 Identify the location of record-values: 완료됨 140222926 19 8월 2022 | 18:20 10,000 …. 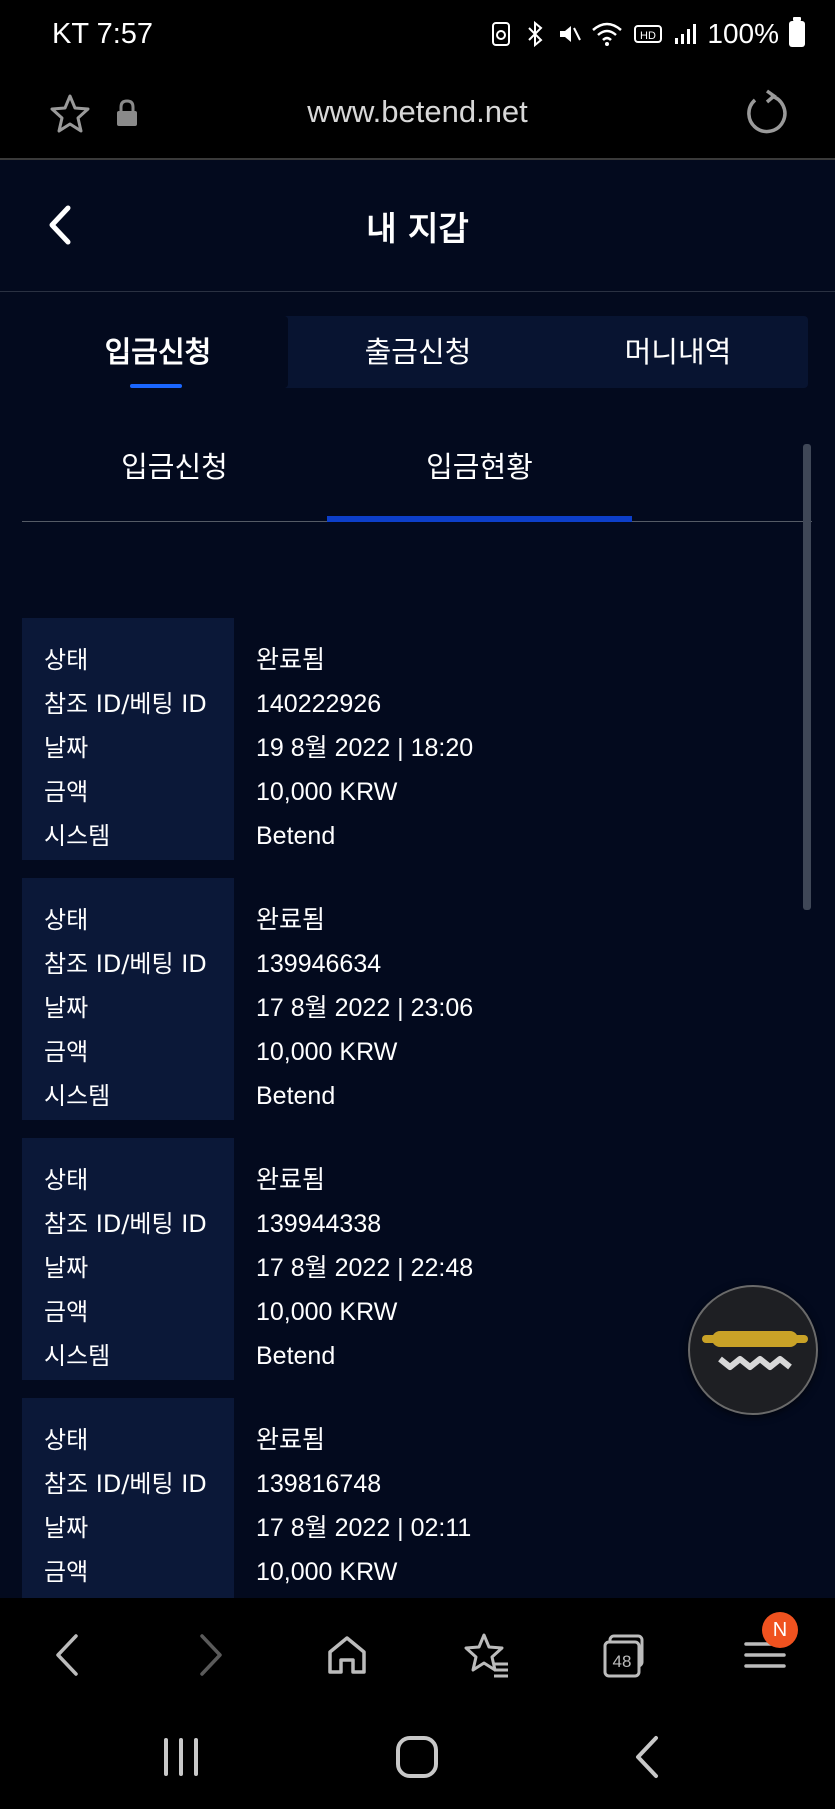
(353, 739).